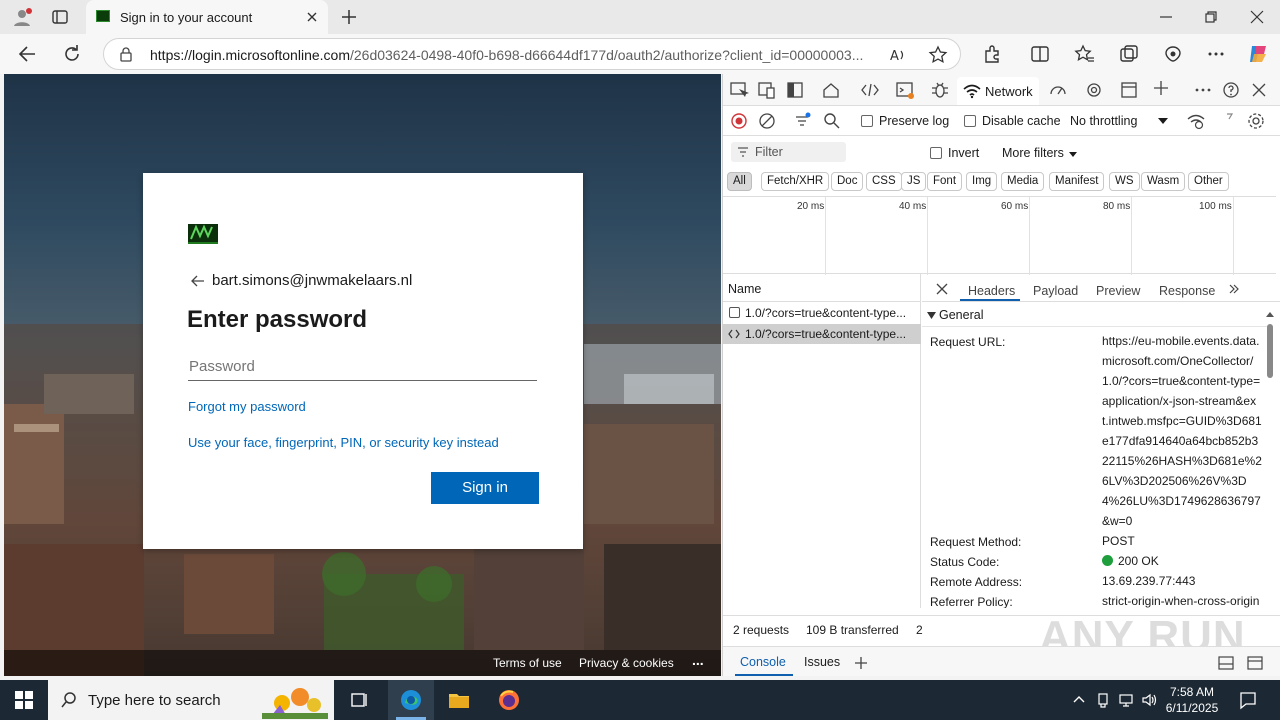 The width and height of the screenshot is (1280, 720). I want to click on close-devtools-icon, so click(1259, 90).